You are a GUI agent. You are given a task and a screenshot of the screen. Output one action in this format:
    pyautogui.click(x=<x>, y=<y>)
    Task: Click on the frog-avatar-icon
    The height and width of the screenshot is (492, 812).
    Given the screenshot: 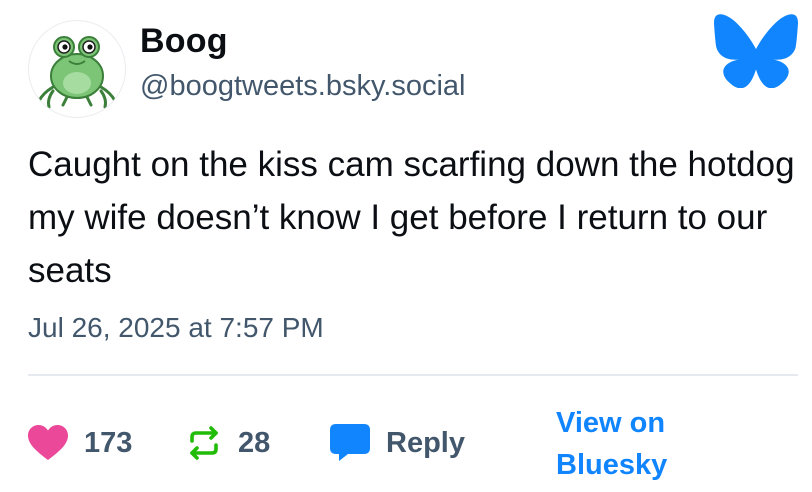 What is the action you would take?
    pyautogui.click(x=77, y=72)
    